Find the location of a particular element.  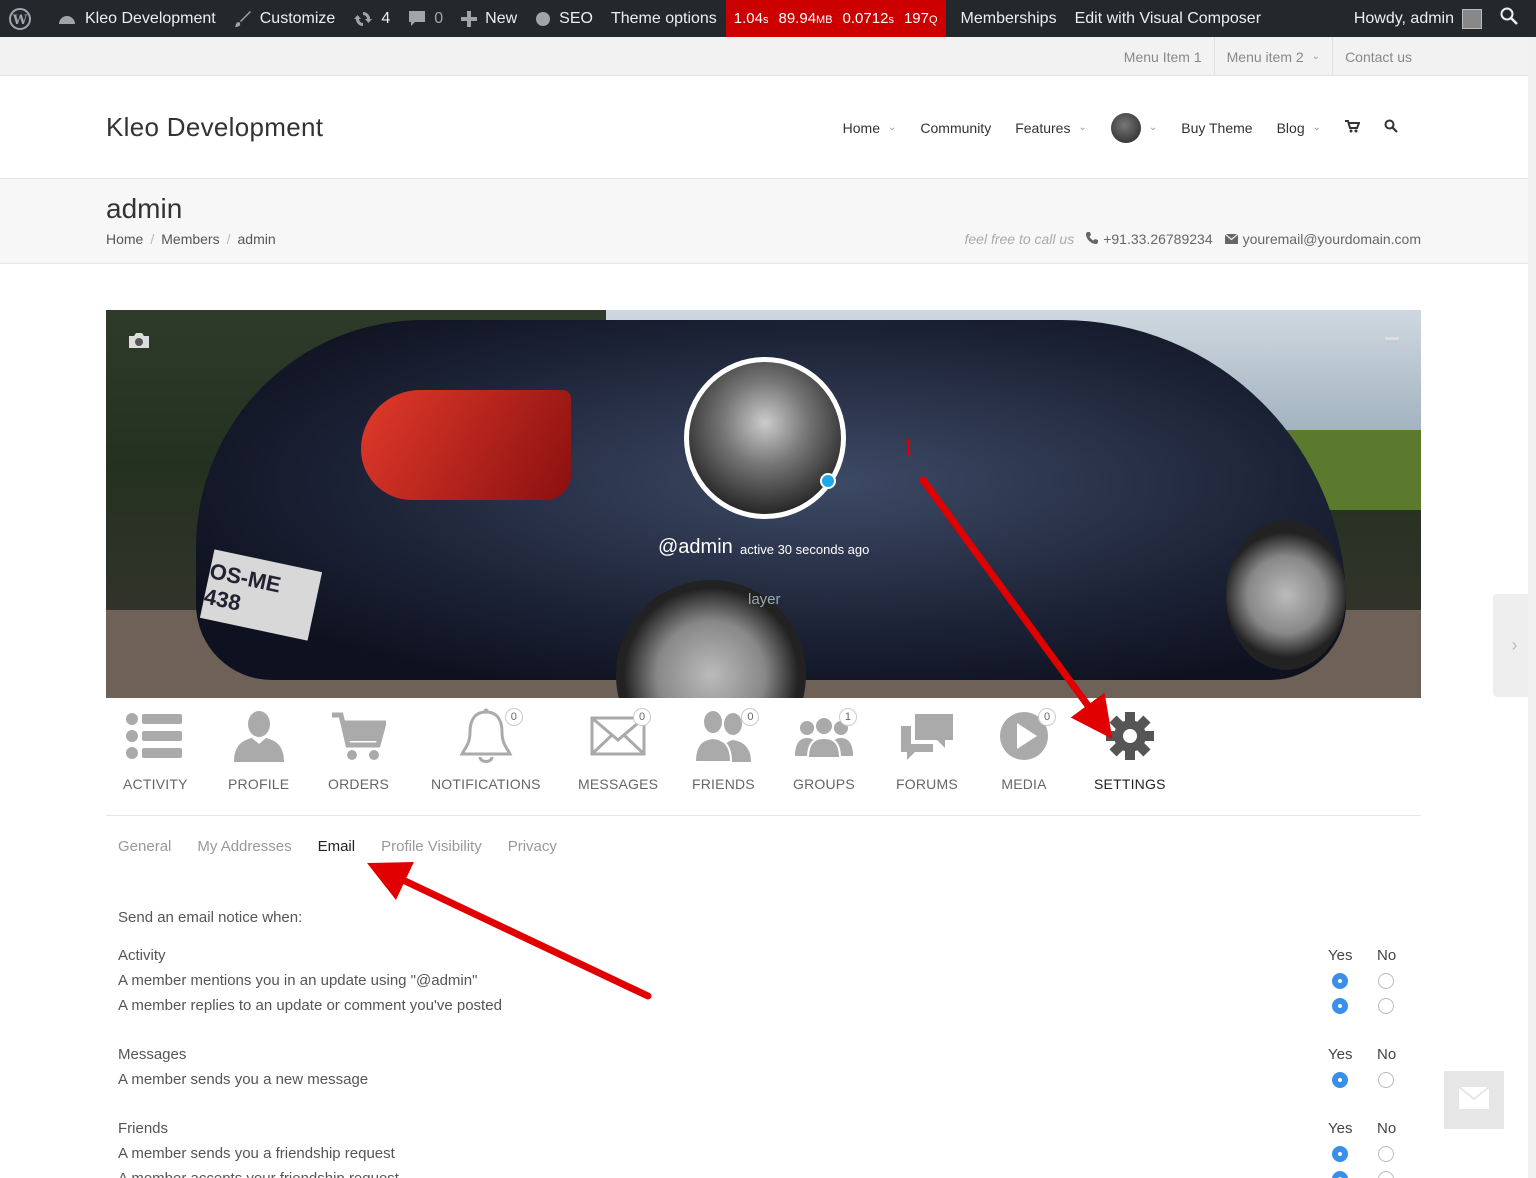

customize-label: Customize is located at coordinates (297, 18).